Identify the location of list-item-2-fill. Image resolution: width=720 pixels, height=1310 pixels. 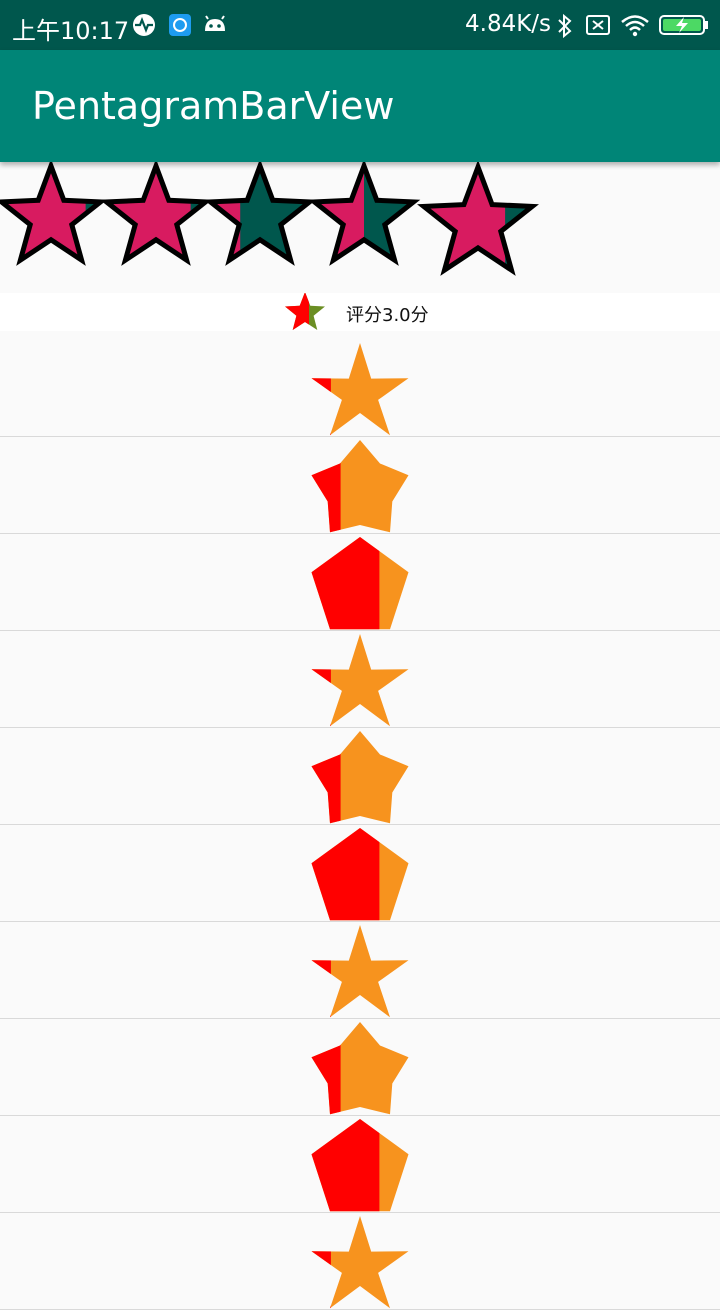
(360, 486).